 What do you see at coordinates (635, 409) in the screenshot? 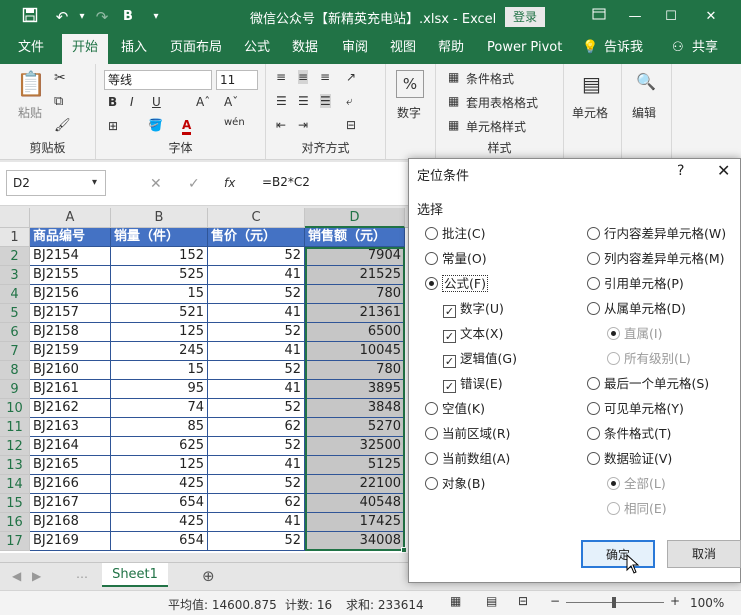
I see `radio-option: 可见单元格(Y)` at bounding box center [635, 409].